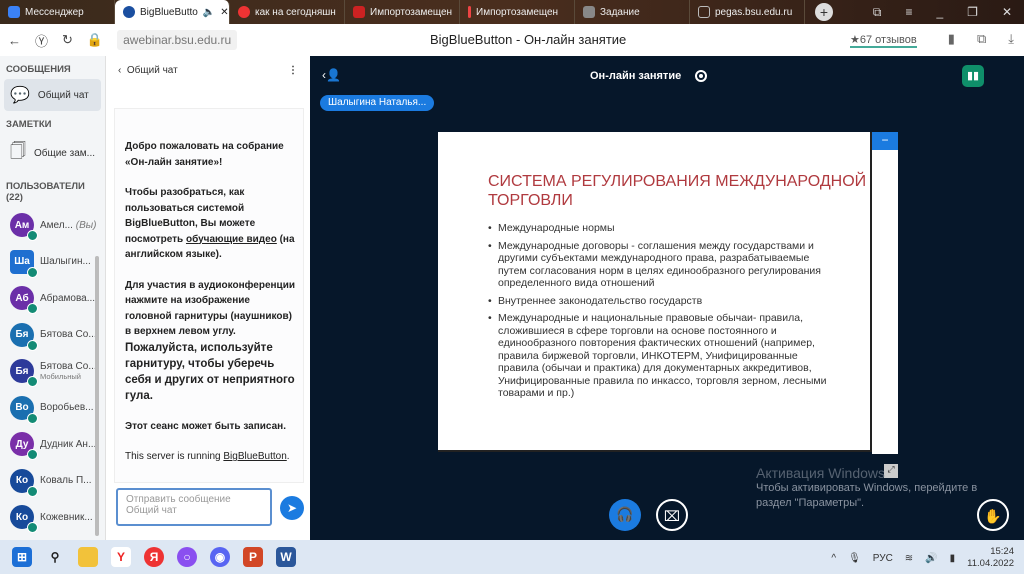  What do you see at coordinates (701, 76) in the screenshot?
I see `recording-indicator-icon` at bounding box center [701, 76].